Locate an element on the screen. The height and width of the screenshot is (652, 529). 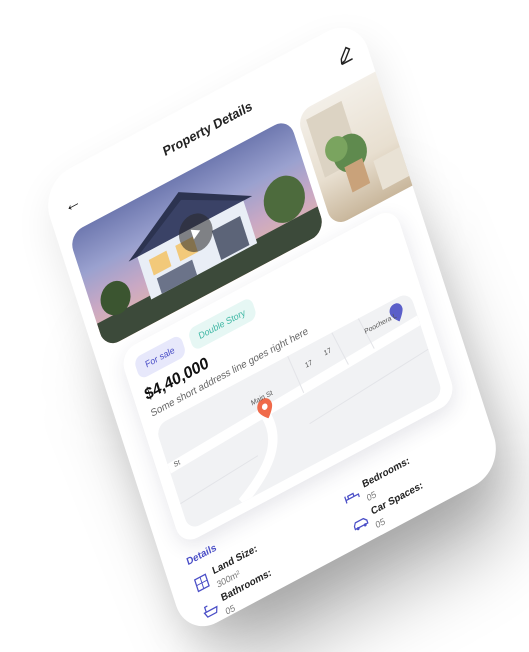
car-icon is located at coordinates (361, 524).